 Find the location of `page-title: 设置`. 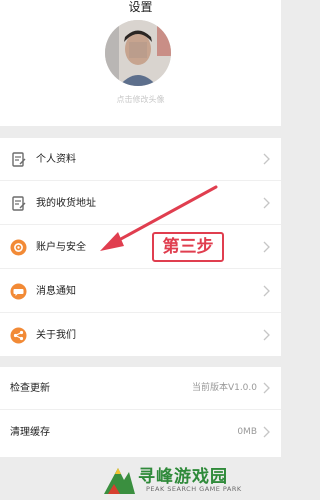

page-title: 设置 is located at coordinates (140, 7).